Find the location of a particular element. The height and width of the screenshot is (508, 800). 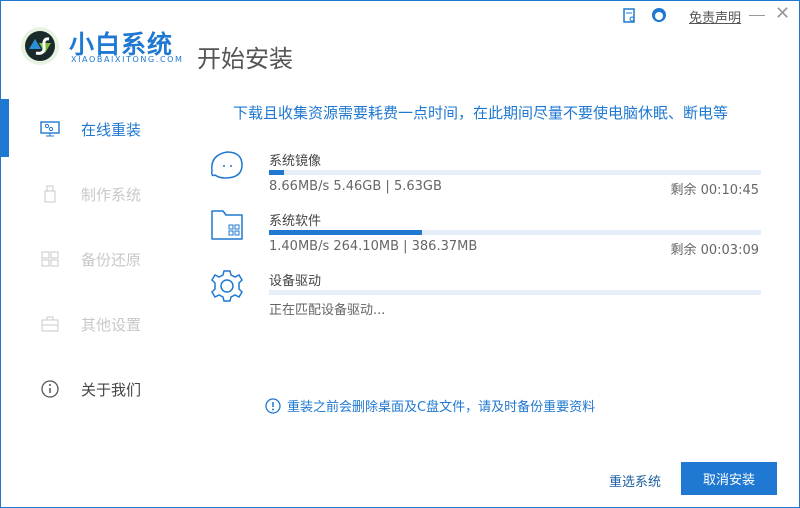

chat-bubble-icon is located at coordinates (227, 165).